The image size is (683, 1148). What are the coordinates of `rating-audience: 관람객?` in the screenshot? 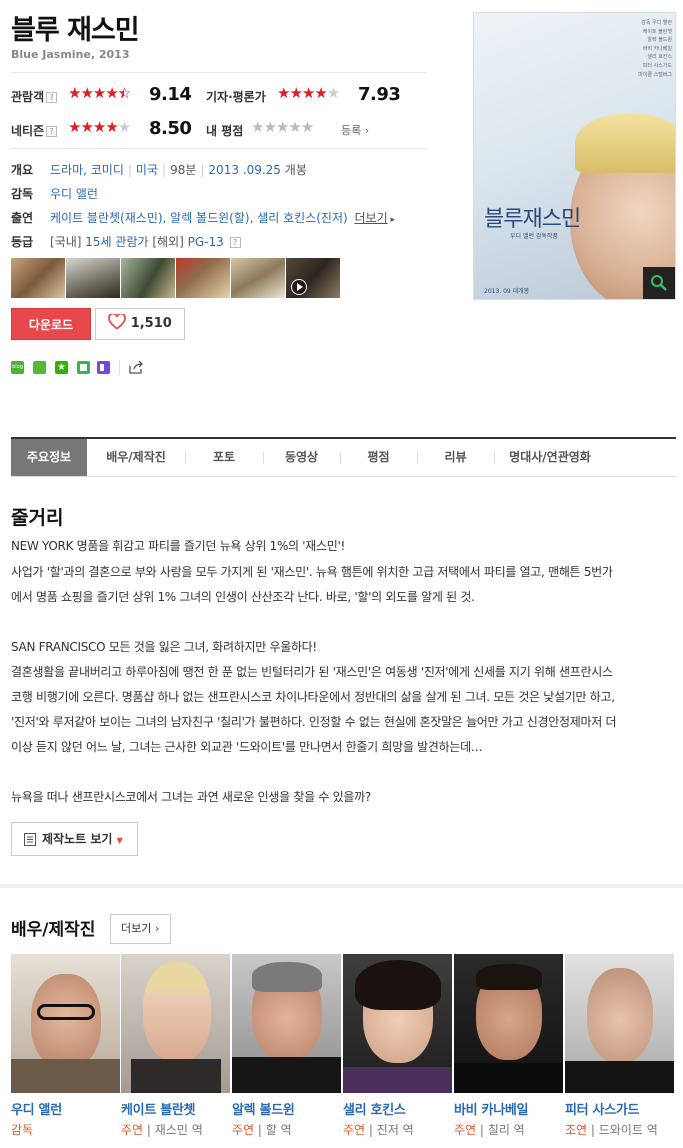 It's located at (34, 96).